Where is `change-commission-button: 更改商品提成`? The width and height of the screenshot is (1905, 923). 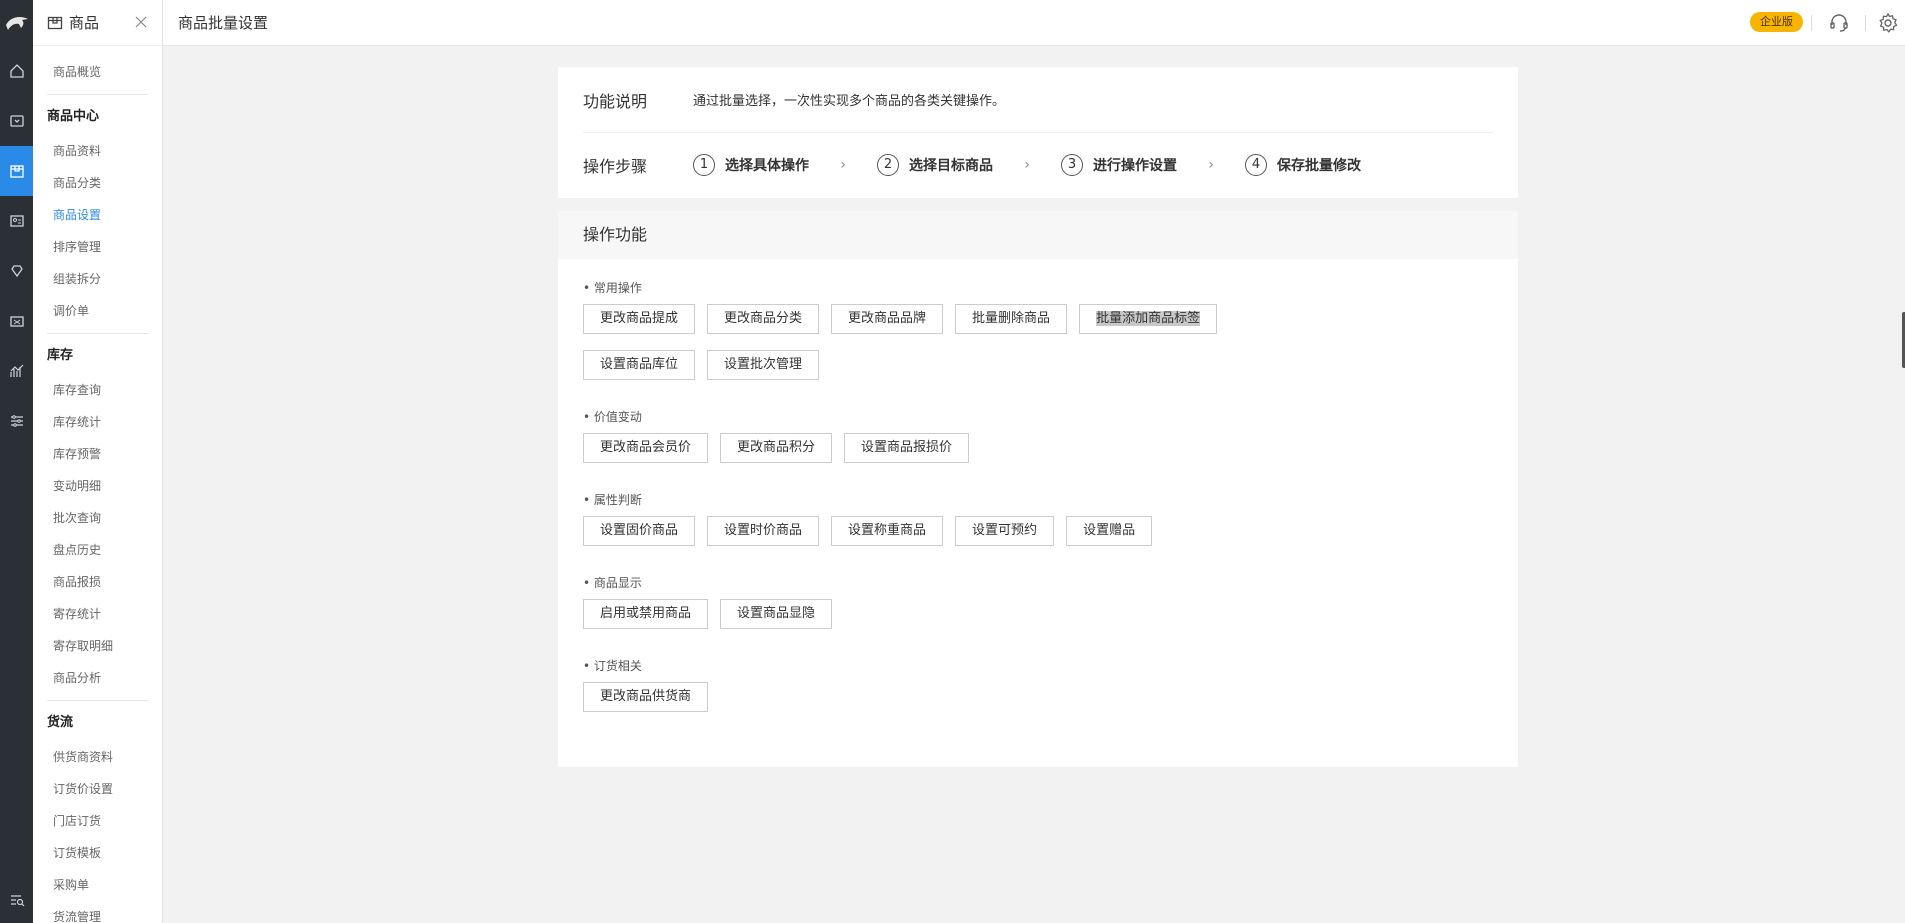 change-commission-button: 更改商品提成 is located at coordinates (639, 319).